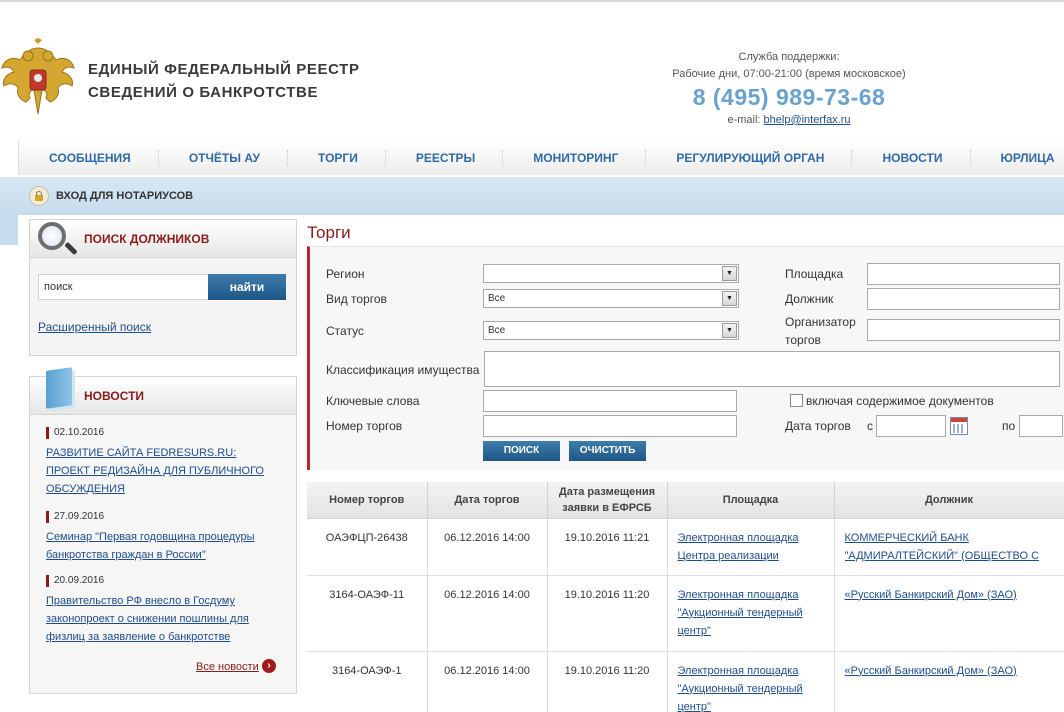 This screenshot has width=1064, height=712. I want to click on organizer-label: Организатор торгов, so click(820, 331).